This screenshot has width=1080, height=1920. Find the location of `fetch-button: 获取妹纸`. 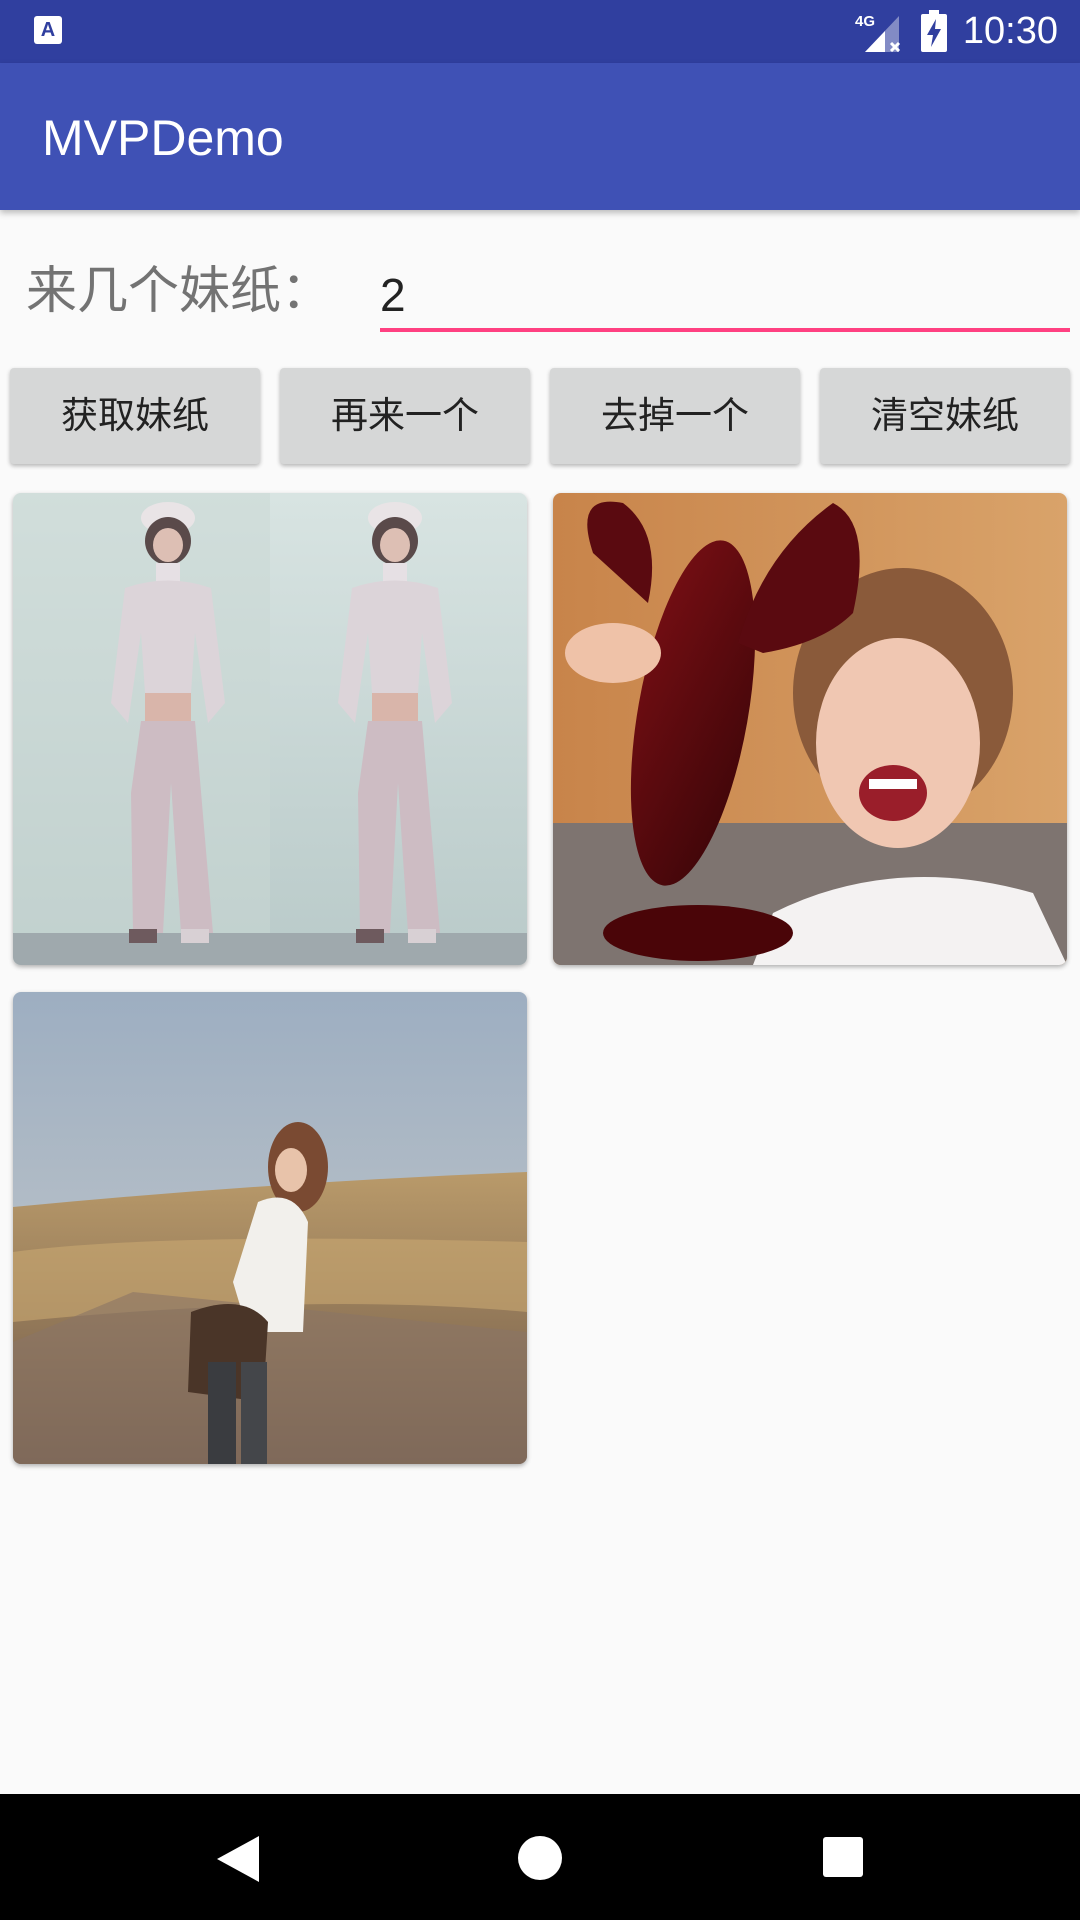

fetch-button: 获取妹纸 is located at coordinates (135, 416).